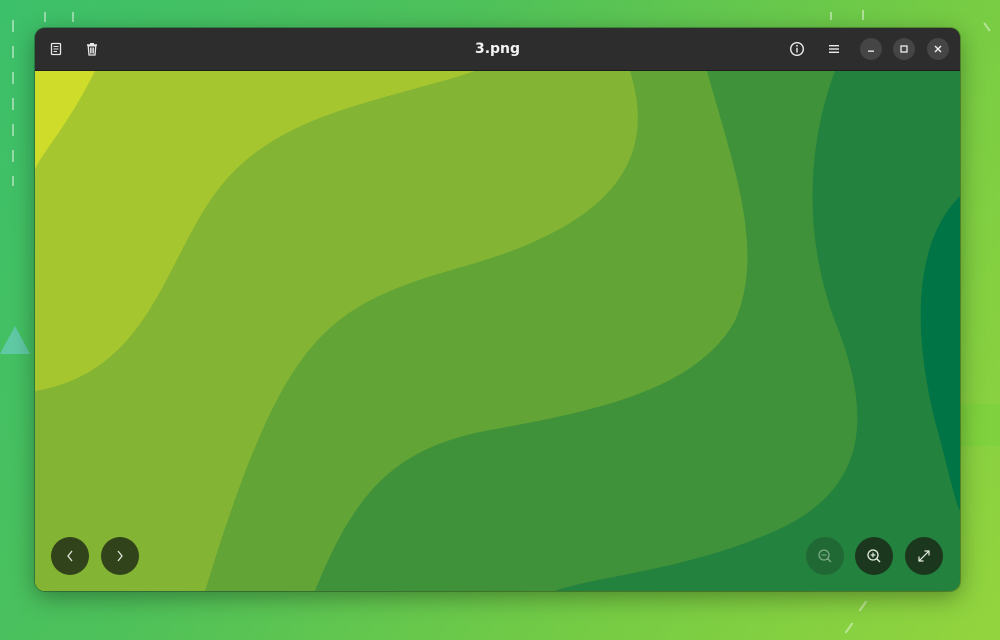 The image size is (1000, 640). I want to click on zoom-out-button, so click(825, 556).